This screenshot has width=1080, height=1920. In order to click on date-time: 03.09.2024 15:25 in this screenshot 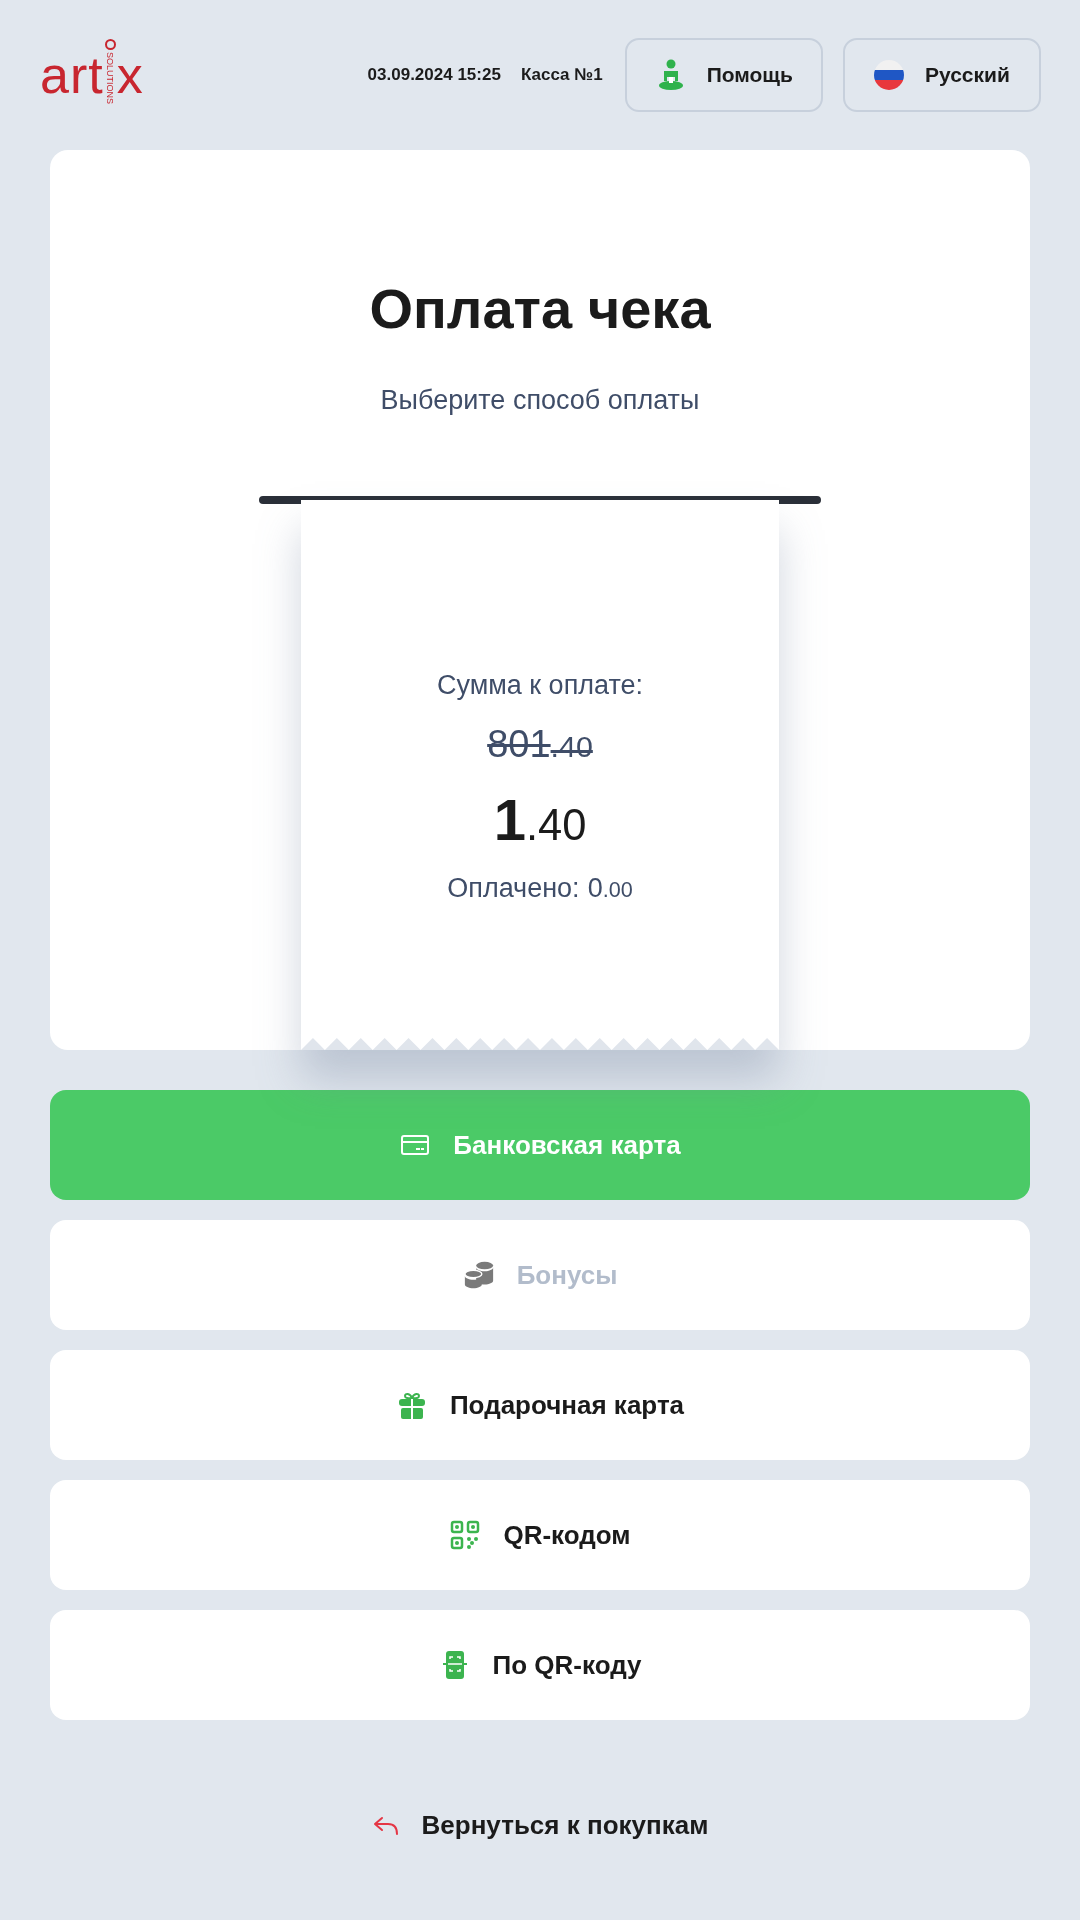, I will do `click(434, 75)`.